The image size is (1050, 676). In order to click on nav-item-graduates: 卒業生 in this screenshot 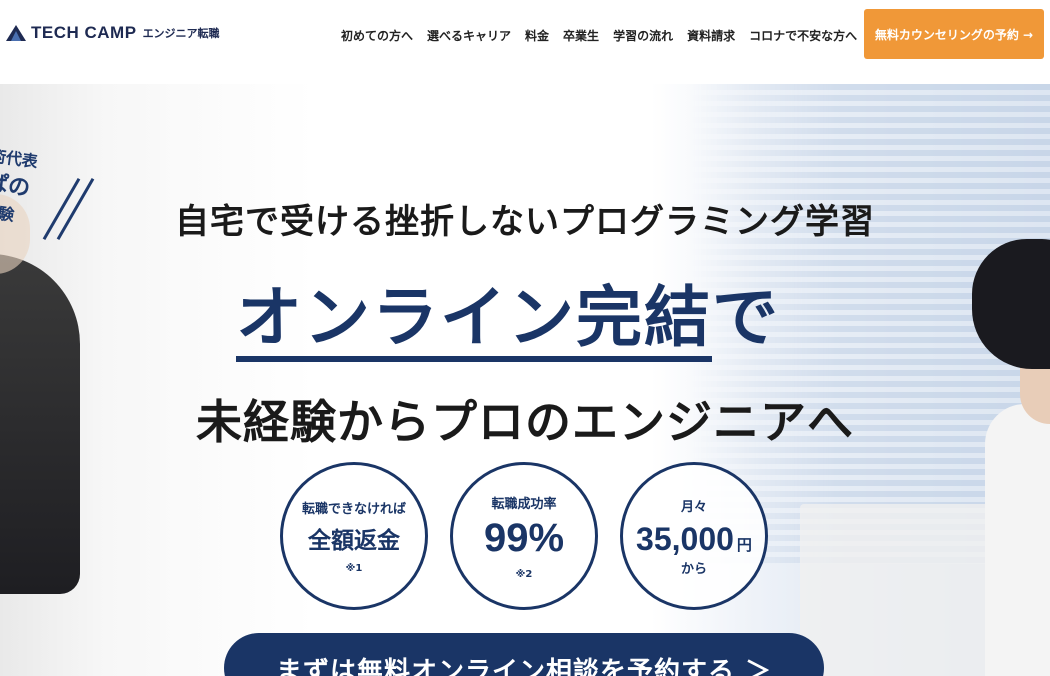, I will do `click(581, 36)`.